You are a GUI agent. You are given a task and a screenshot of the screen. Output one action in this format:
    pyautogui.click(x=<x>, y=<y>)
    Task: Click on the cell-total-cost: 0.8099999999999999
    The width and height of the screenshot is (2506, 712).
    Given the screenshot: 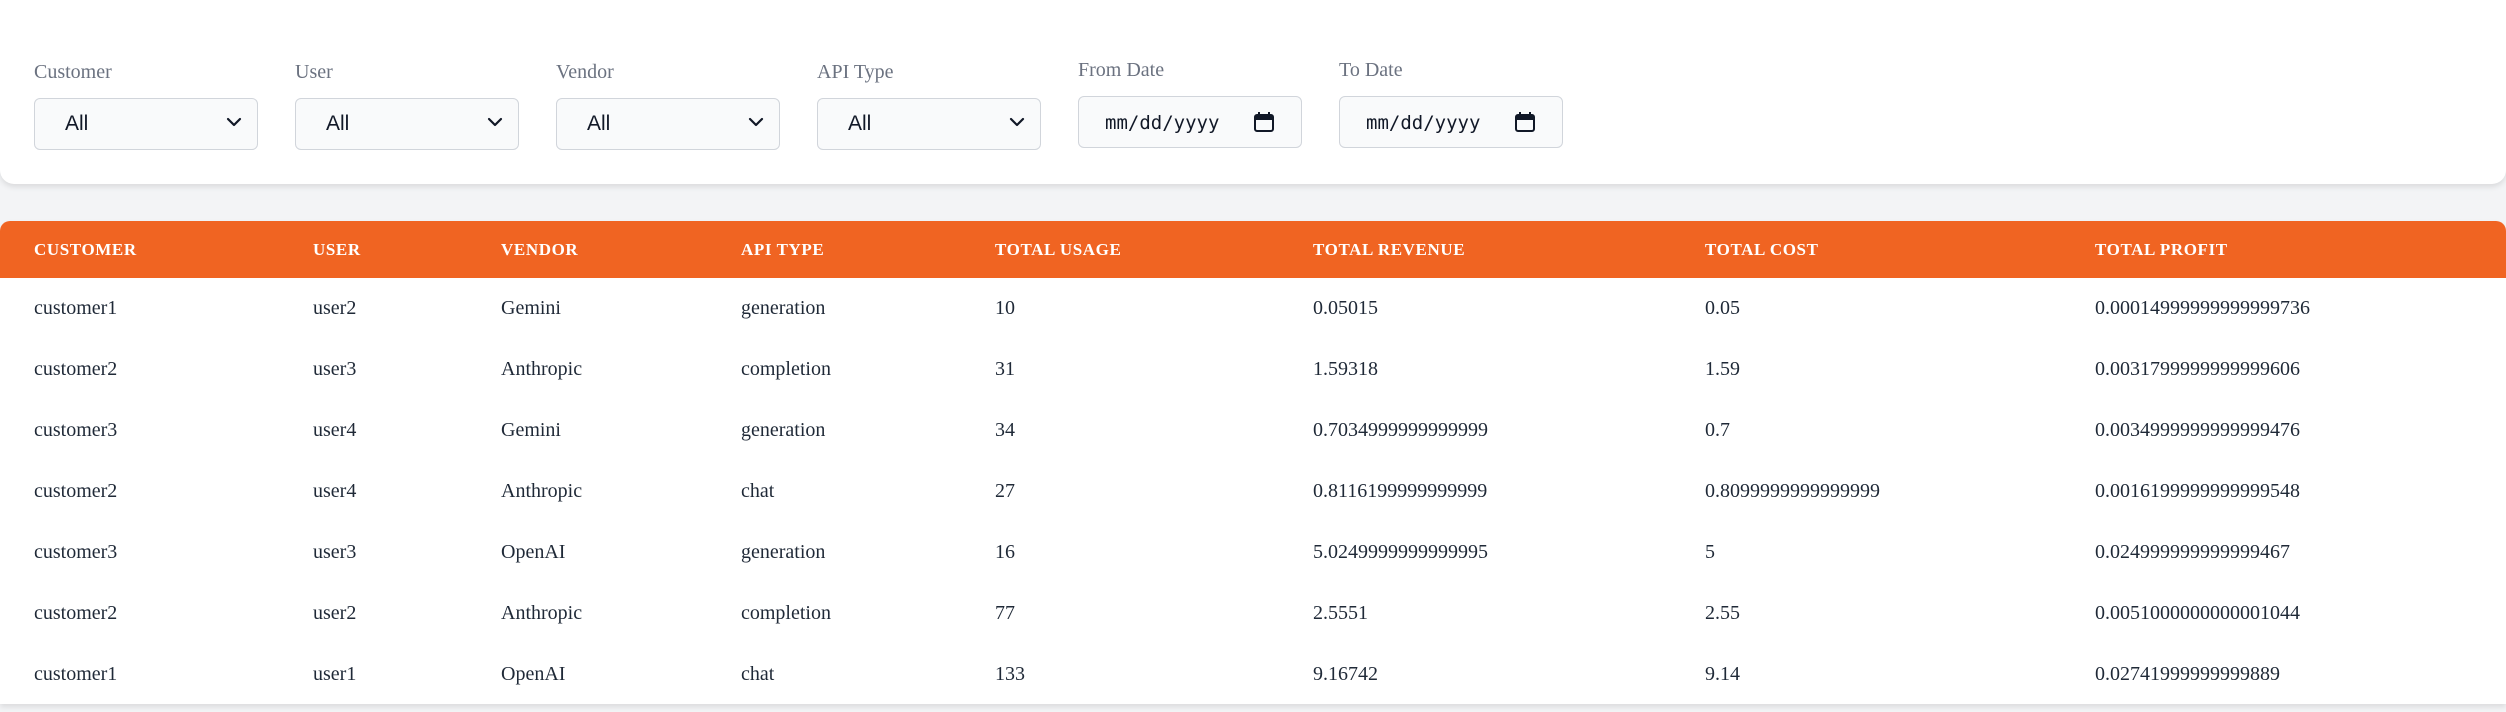 What is the action you would take?
    pyautogui.click(x=1792, y=491)
    